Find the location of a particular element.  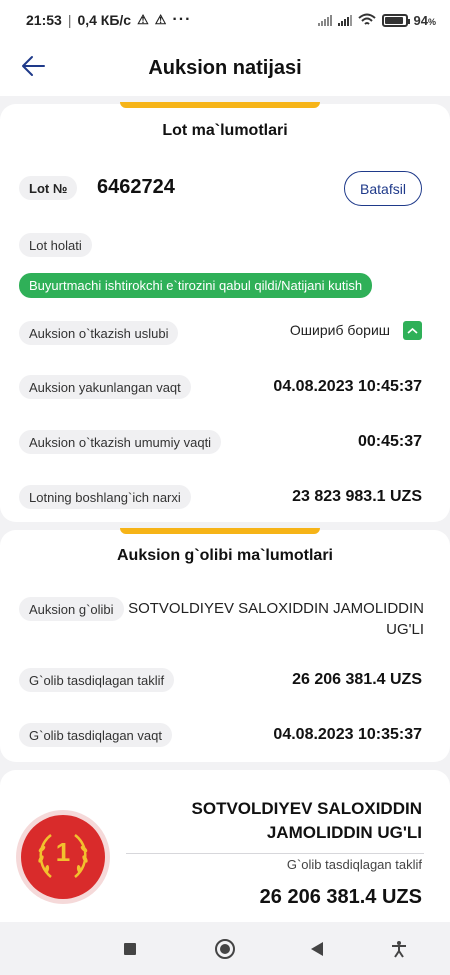

back-icon is located at coordinates (317, 949).